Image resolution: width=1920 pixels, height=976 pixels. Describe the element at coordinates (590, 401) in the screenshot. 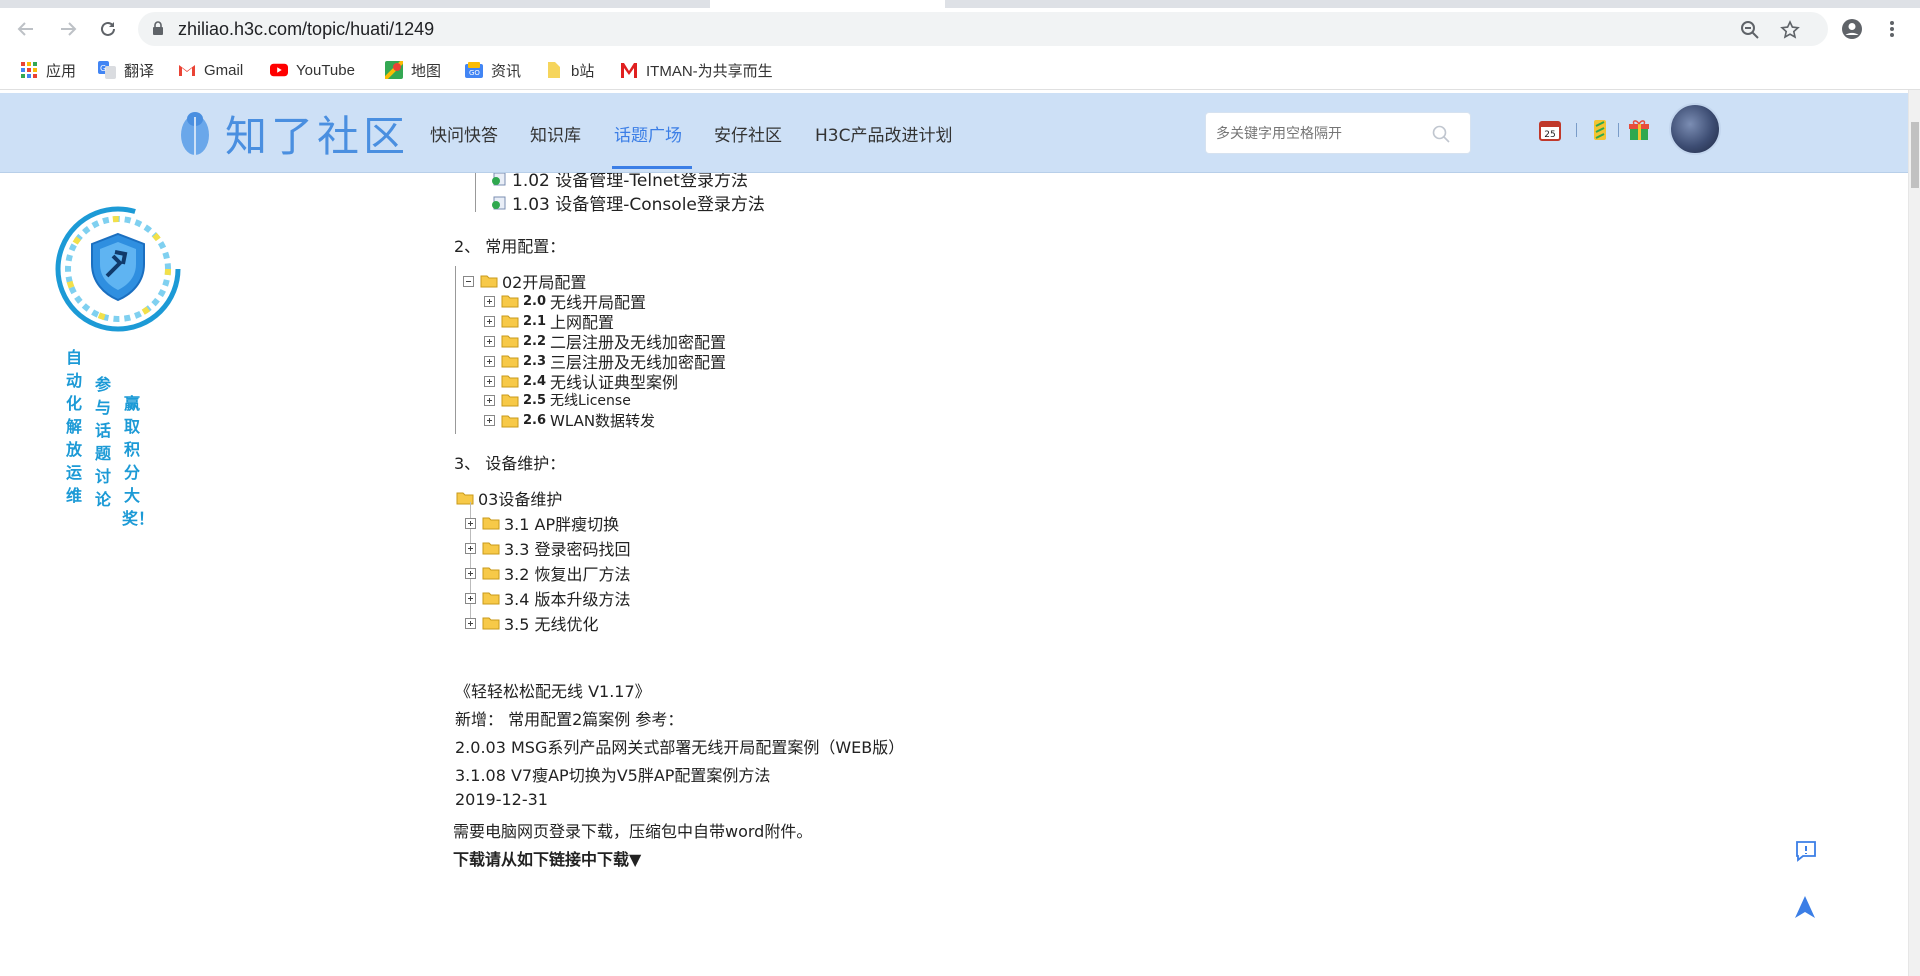

I see `tree-item-label: 无线License` at that location.